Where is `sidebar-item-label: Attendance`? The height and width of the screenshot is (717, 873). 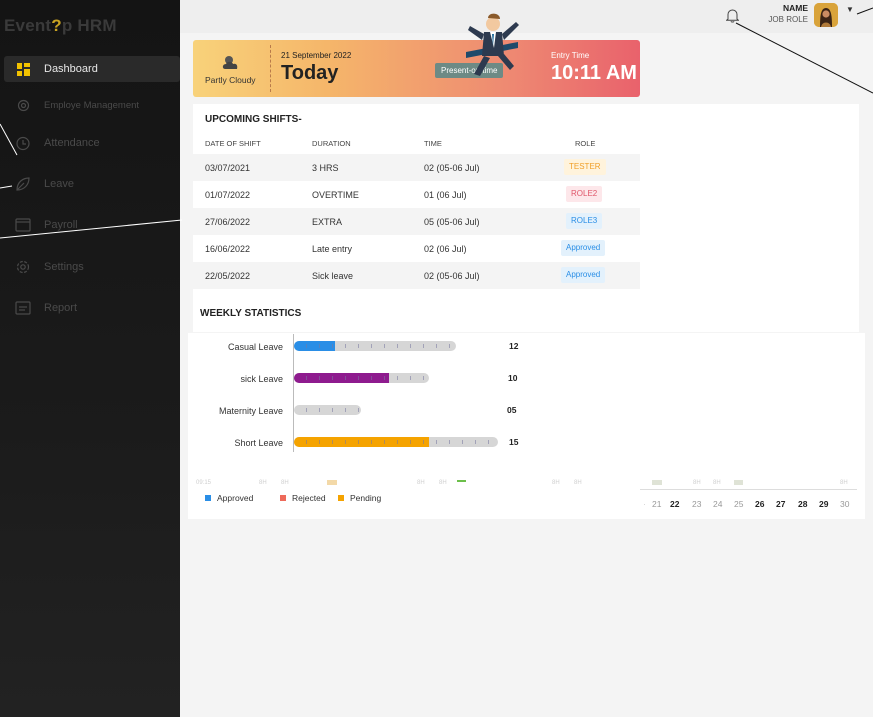
sidebar-item-label: Attendance is located at coordinates (72, 143).